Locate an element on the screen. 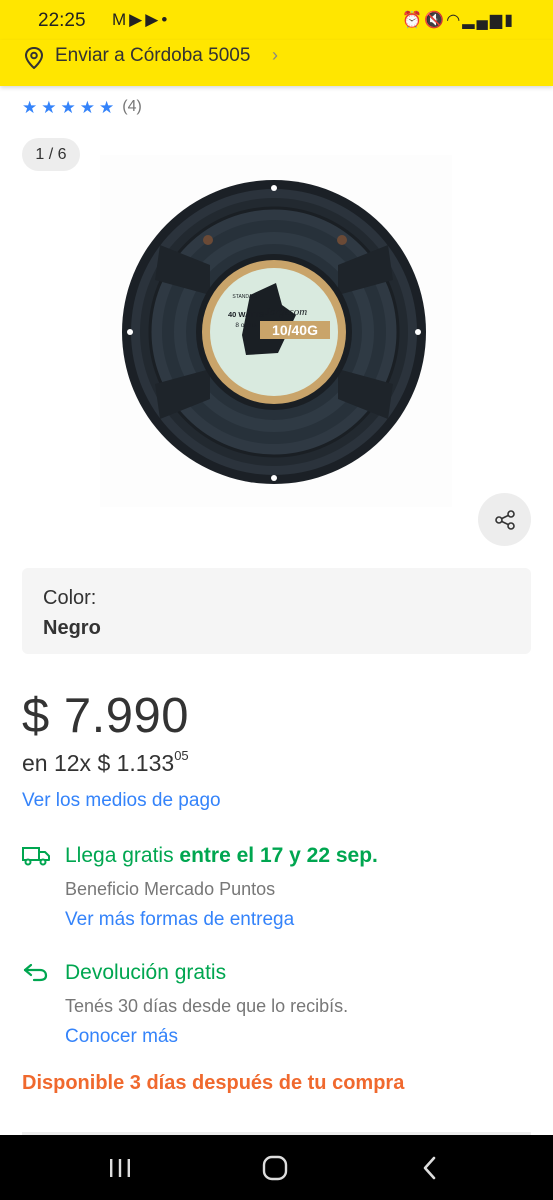  shipping-address-bar: Enviar a Córdoba 5005 › is located at coordinates (276, 63).